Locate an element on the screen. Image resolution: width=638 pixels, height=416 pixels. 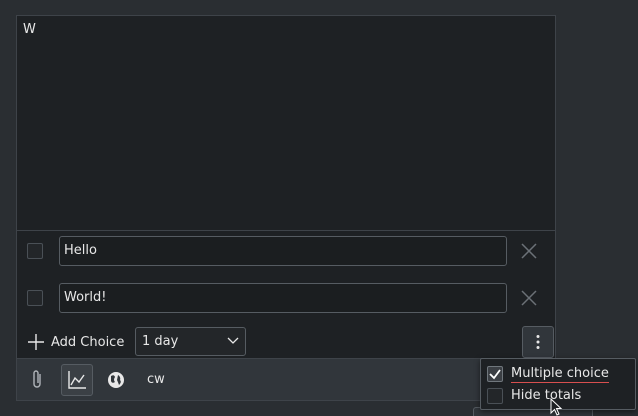
add-choice-label: Add Choice is located at coordinates (88, 342).